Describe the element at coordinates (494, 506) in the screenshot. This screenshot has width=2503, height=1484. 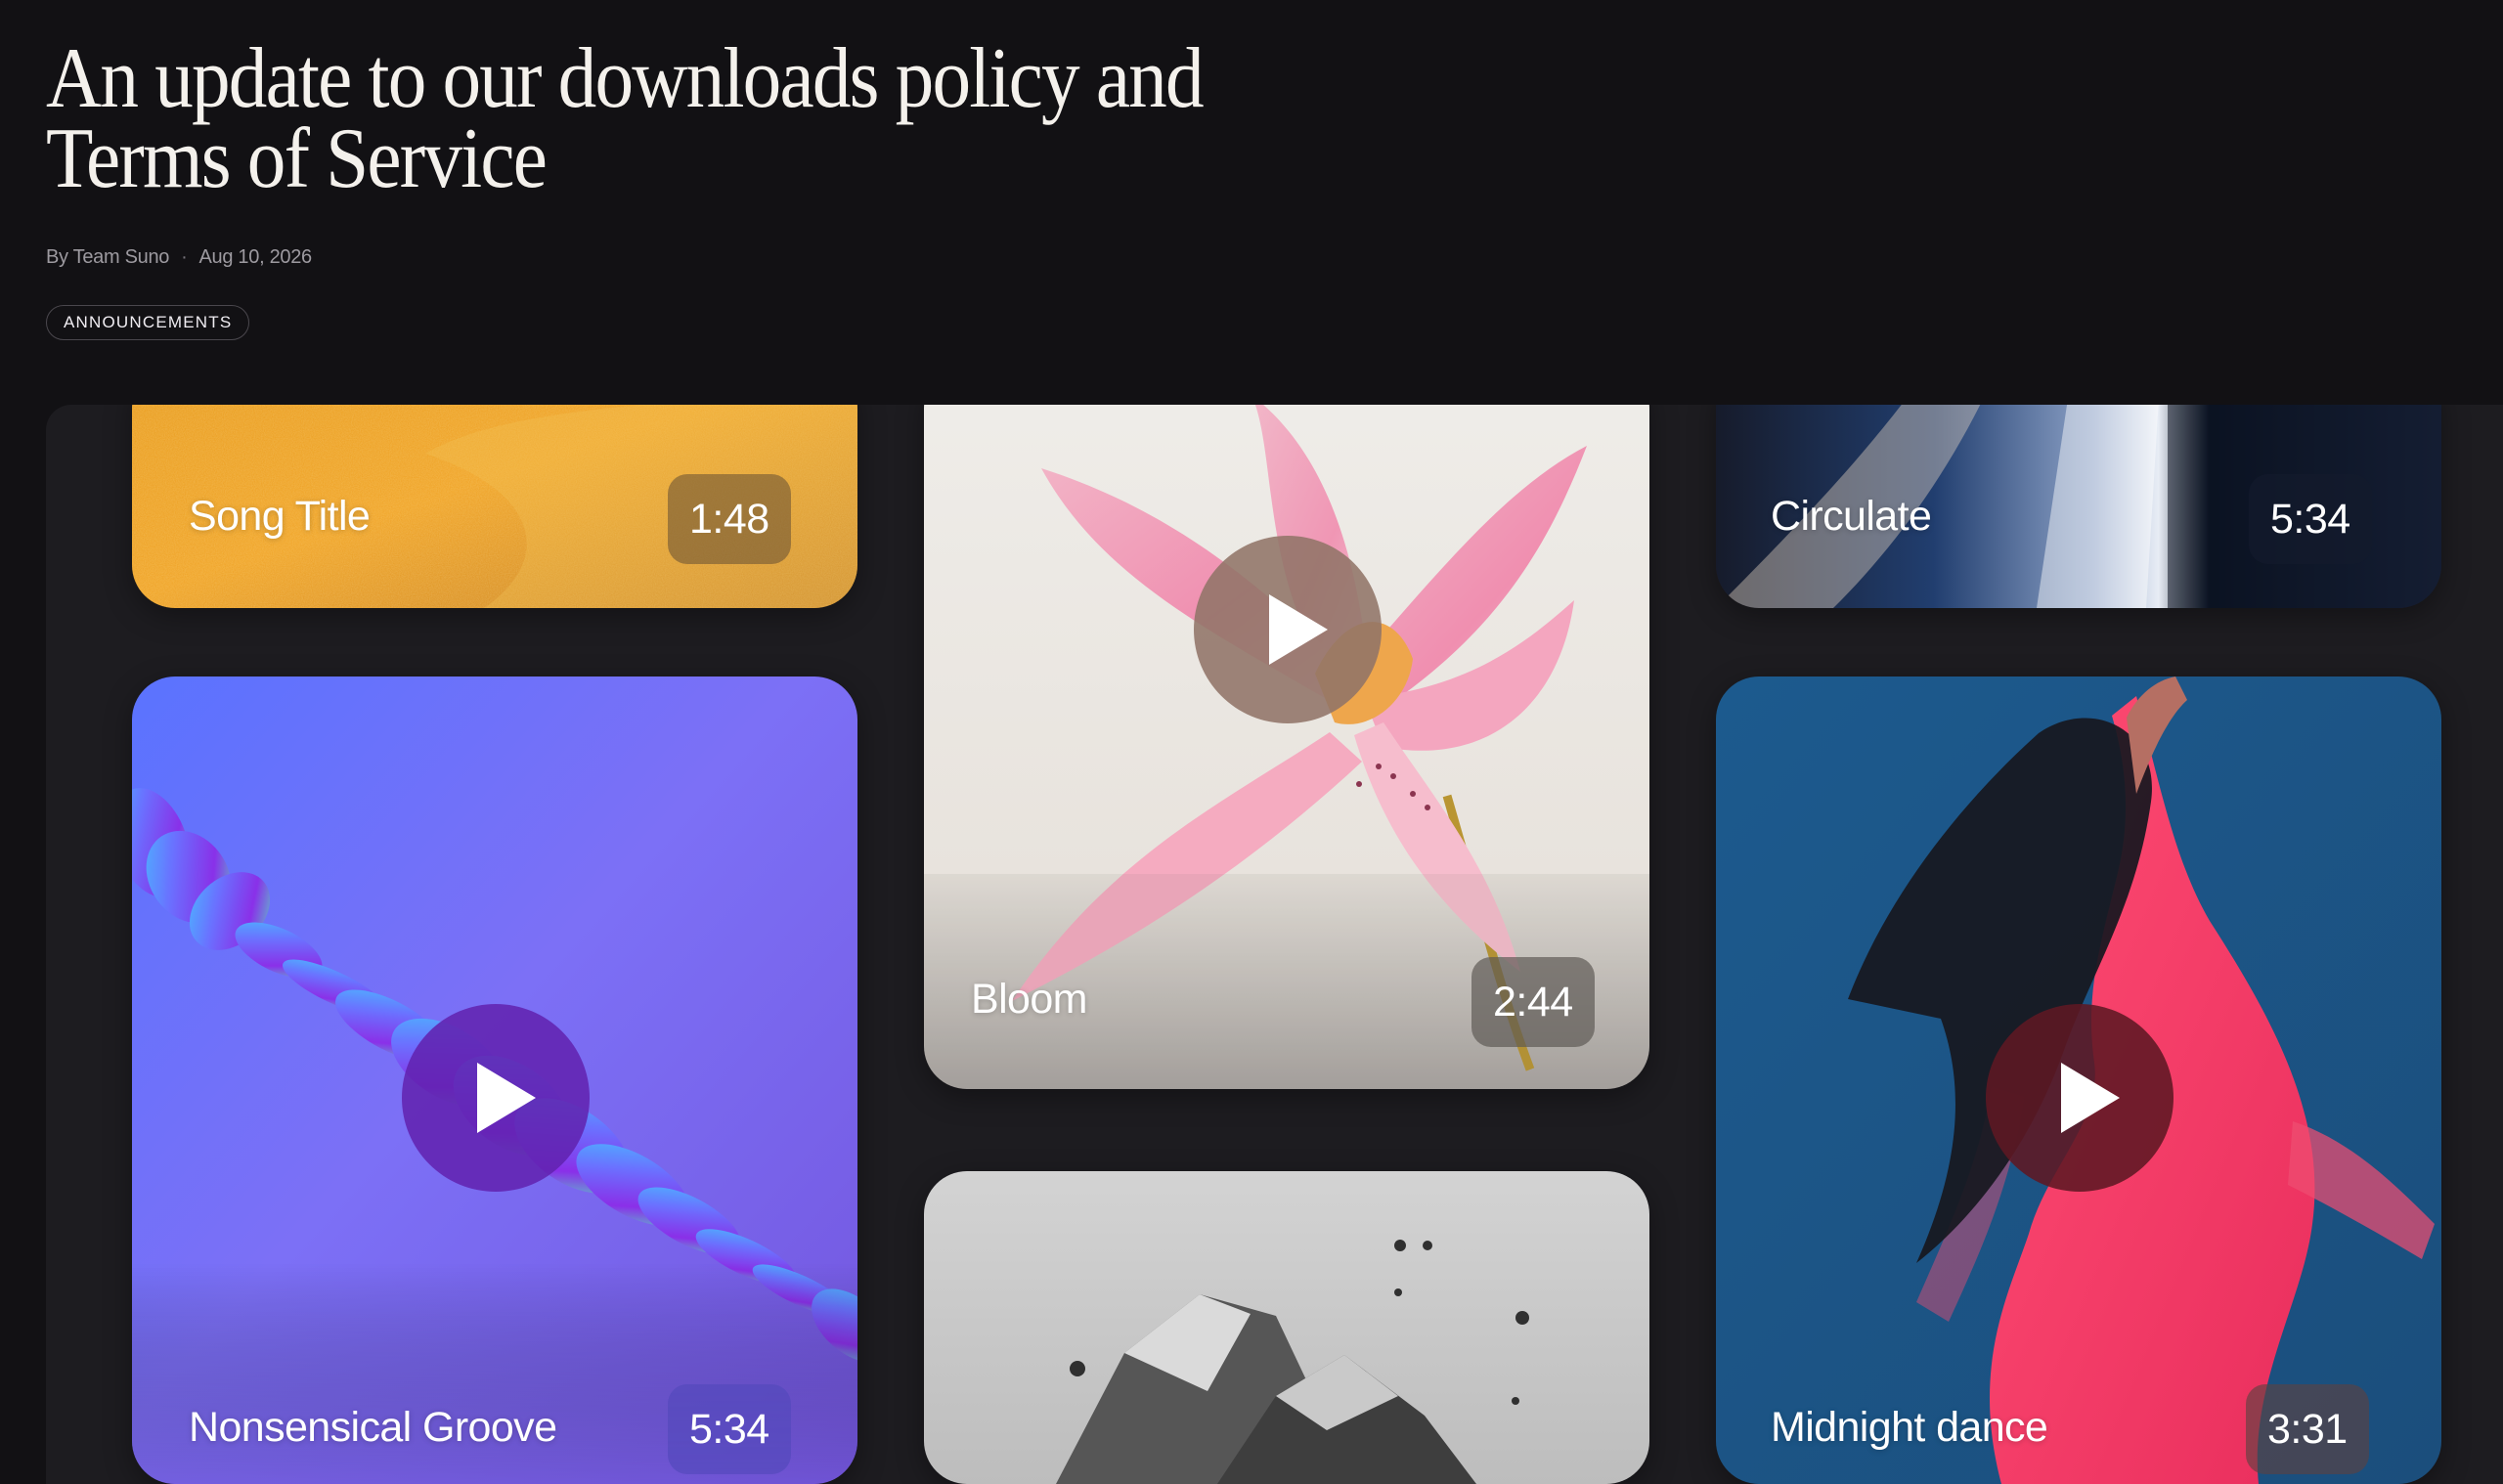
I see `song-card-song-title: Song Title 1:48` at that location.